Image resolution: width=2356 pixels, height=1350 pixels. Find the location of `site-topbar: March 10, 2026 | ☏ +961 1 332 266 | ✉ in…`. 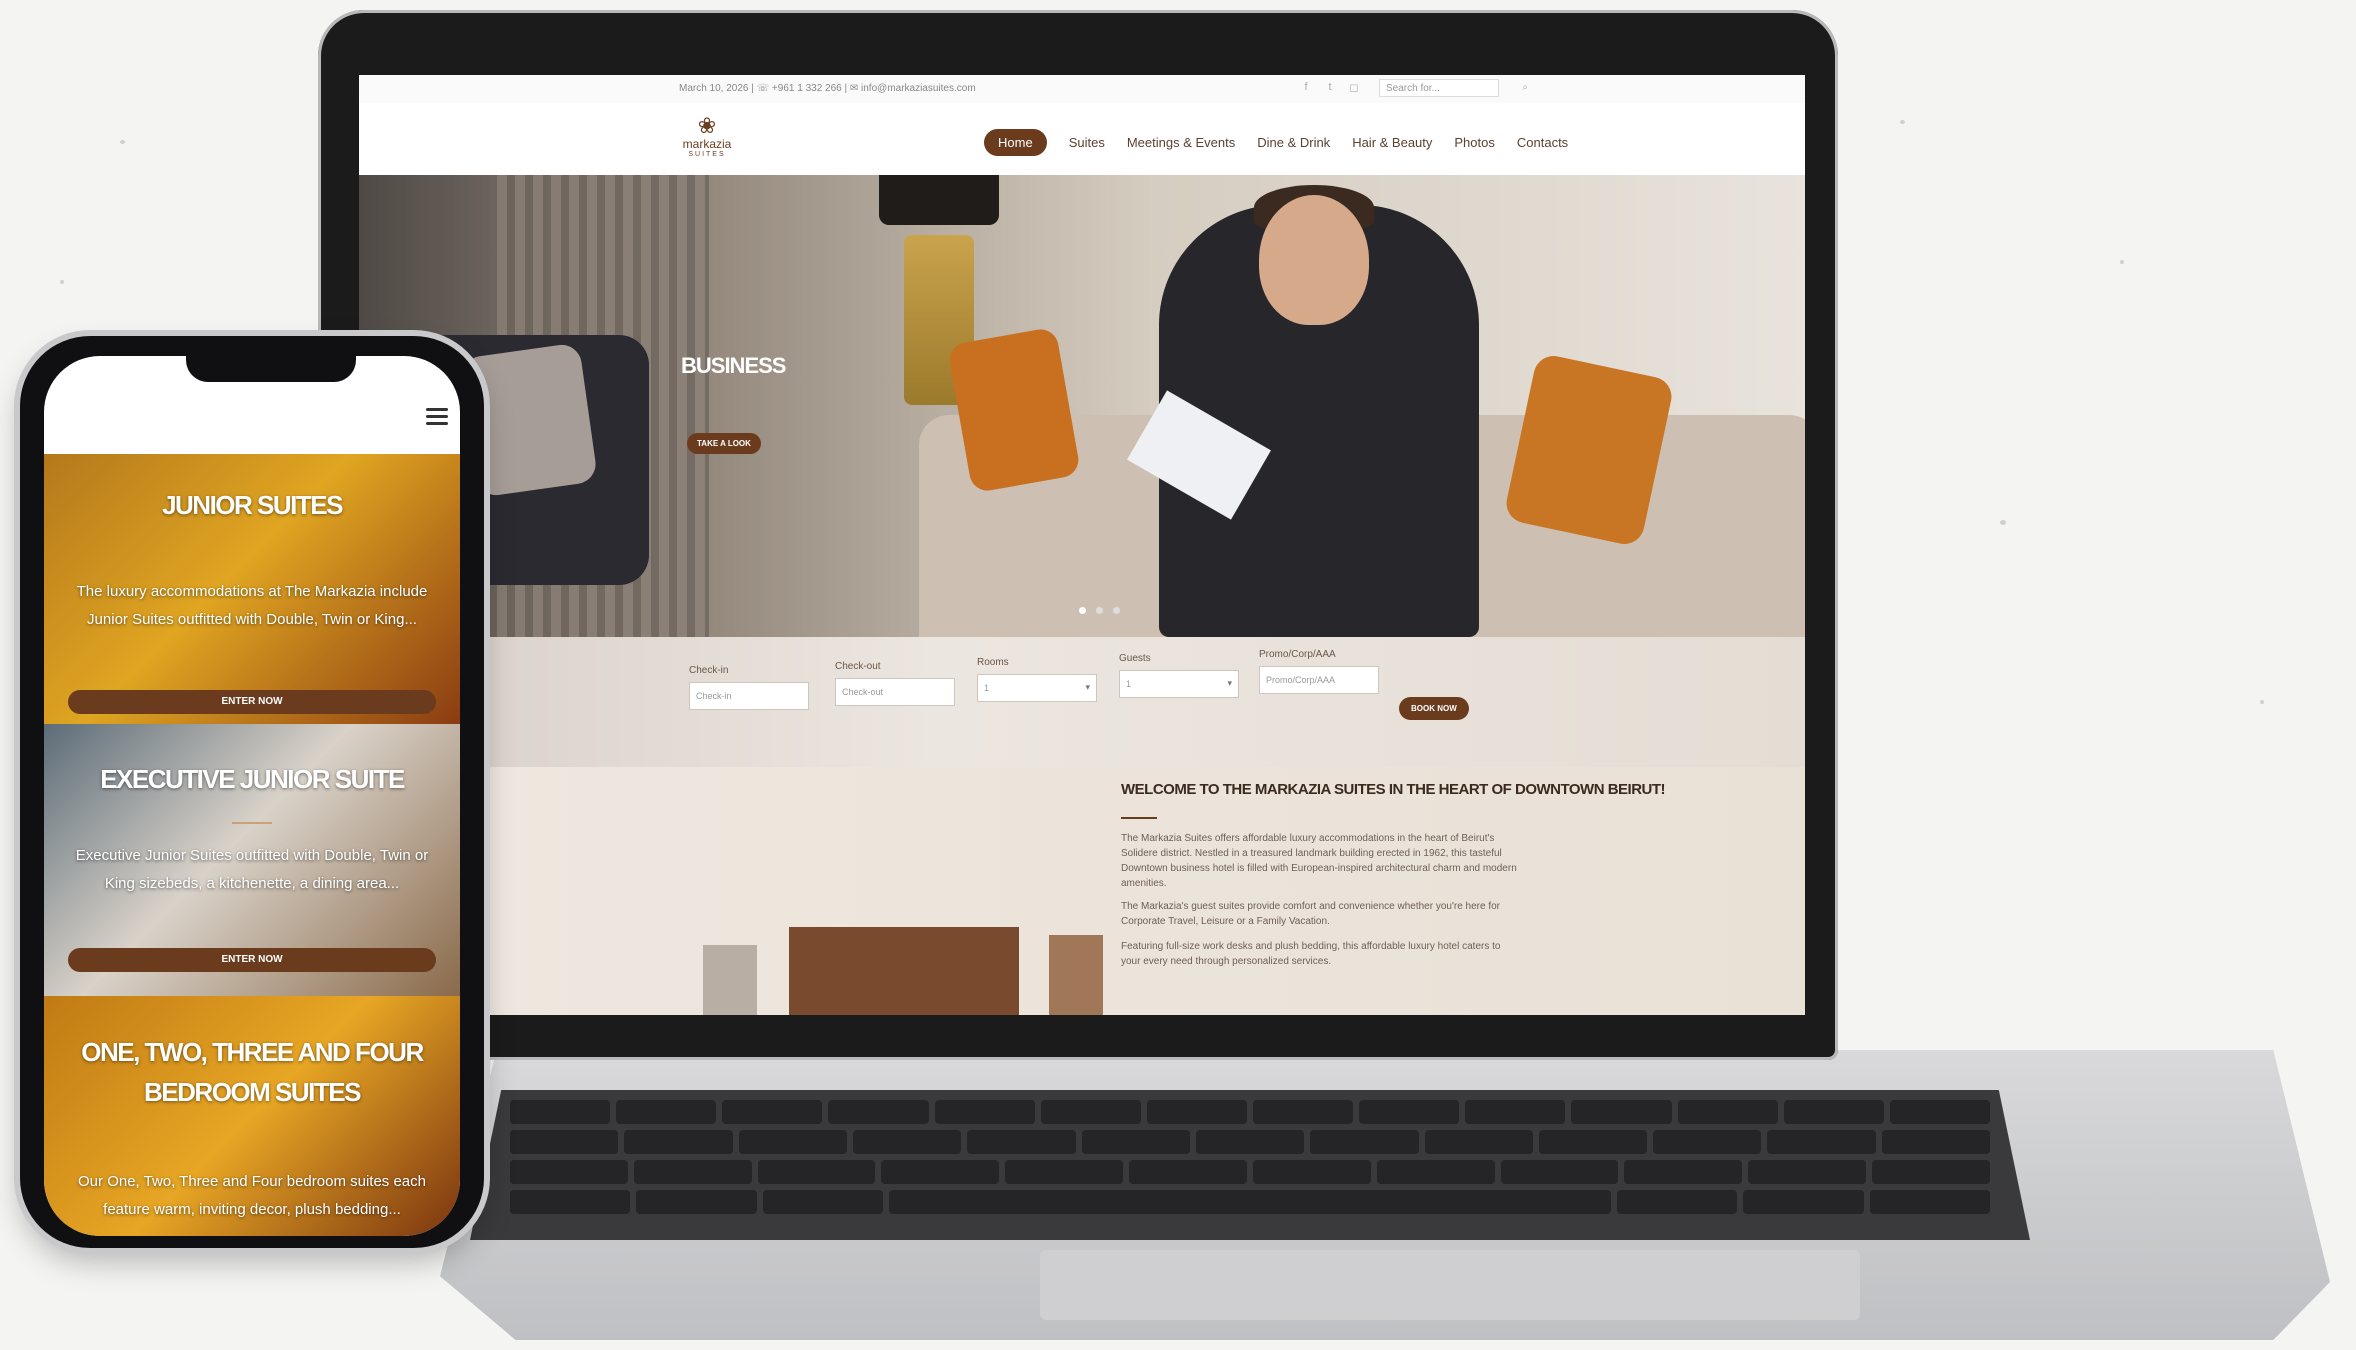

site-topbar: March 10, 2026 | ☏ +961 1 332 266 | ✉ in… is located at coordinates (1082, 89).